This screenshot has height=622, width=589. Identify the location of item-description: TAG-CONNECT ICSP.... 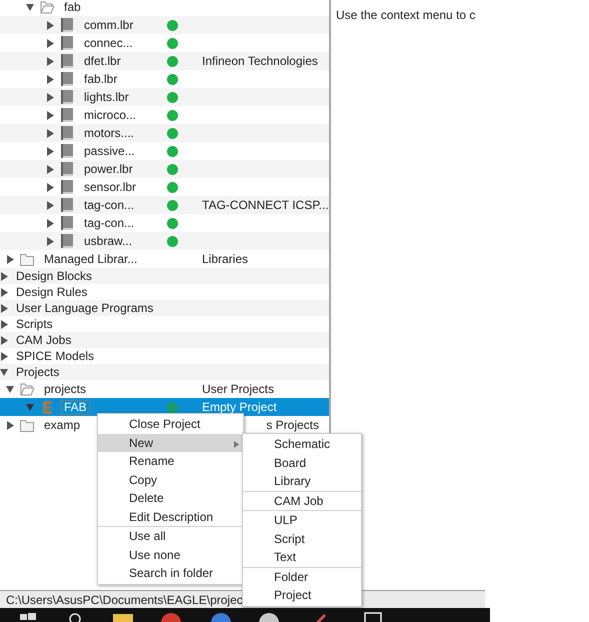
(265, 205).